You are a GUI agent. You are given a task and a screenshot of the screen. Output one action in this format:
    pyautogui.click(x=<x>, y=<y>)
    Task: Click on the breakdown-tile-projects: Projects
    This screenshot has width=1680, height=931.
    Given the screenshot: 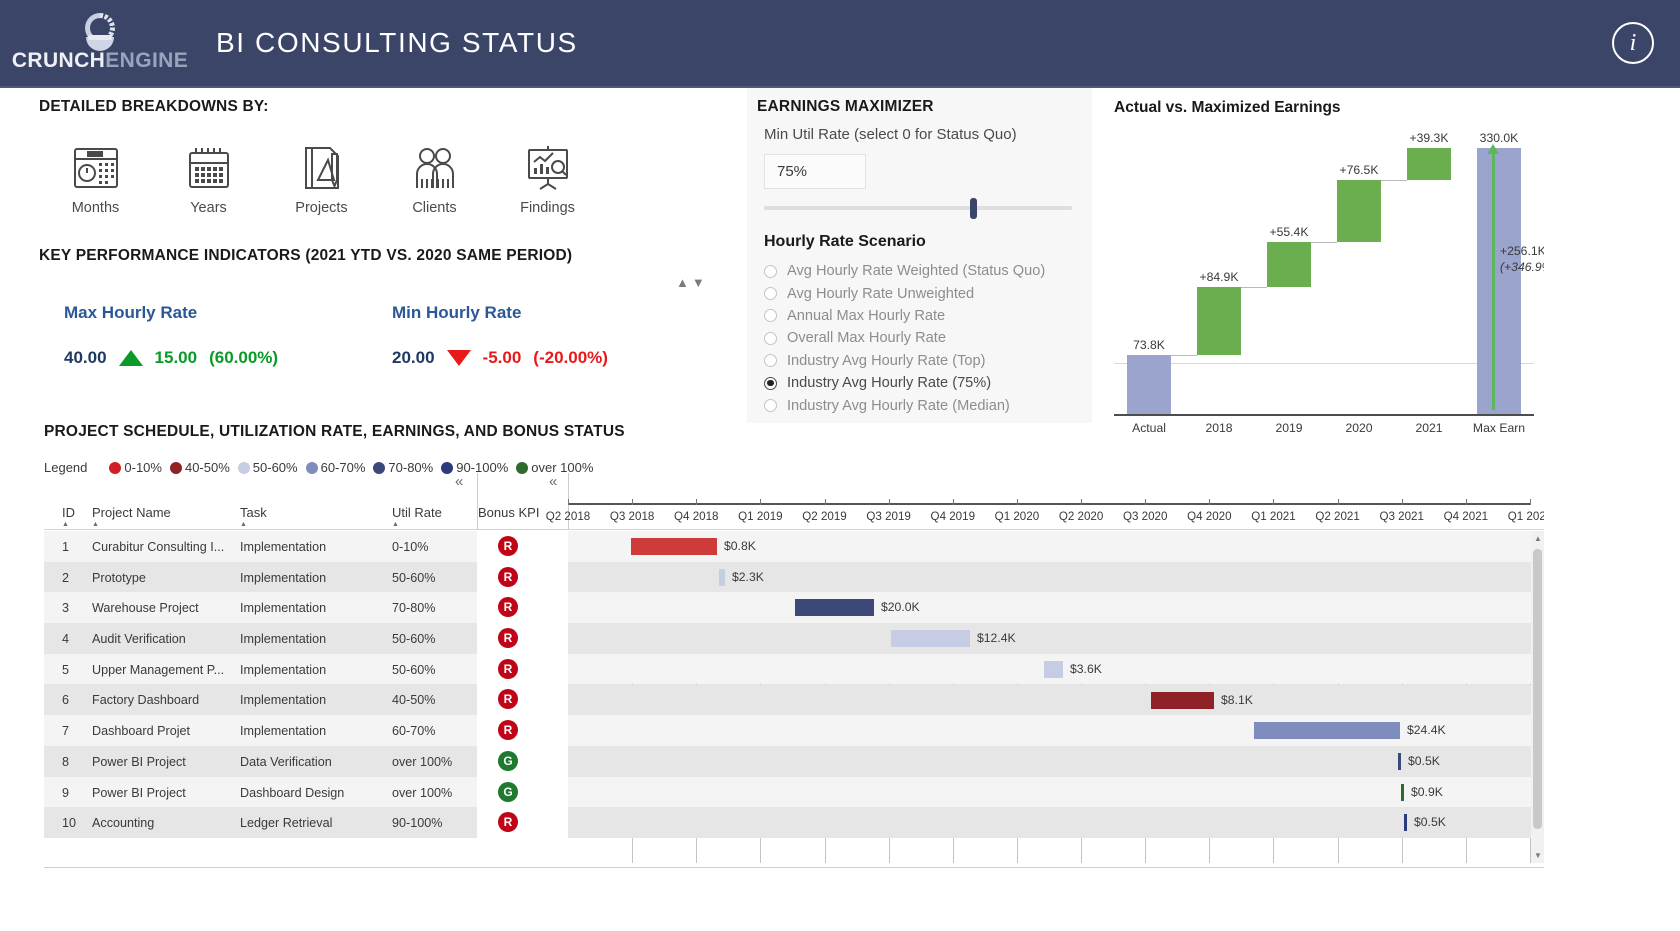 What is the action you would take?
    pyautogui.click(x=321, y=178)
    